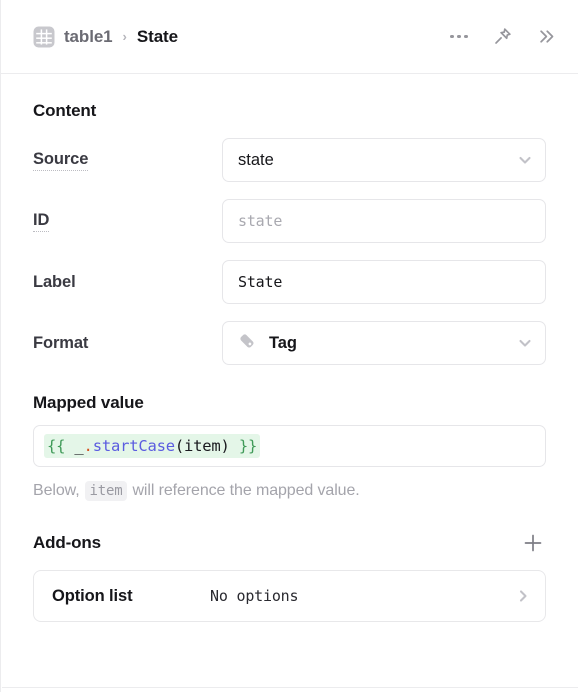 The image size is (578, 692). I want to click on chevron-right-icon, so click(523, 596).